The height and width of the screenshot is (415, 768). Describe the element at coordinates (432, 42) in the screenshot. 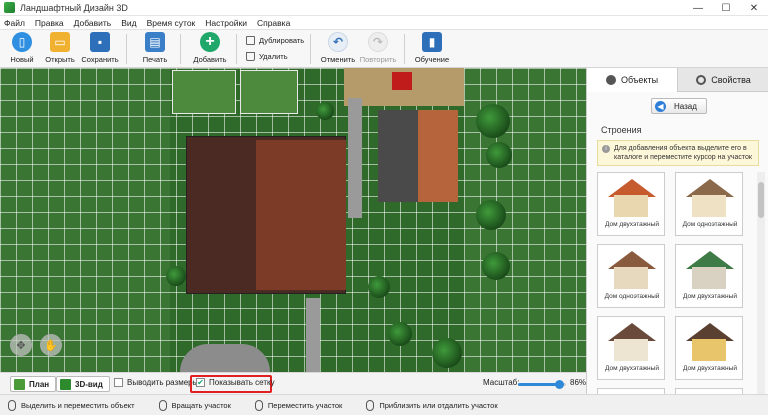

I see `book-icon: ▮` at that location.